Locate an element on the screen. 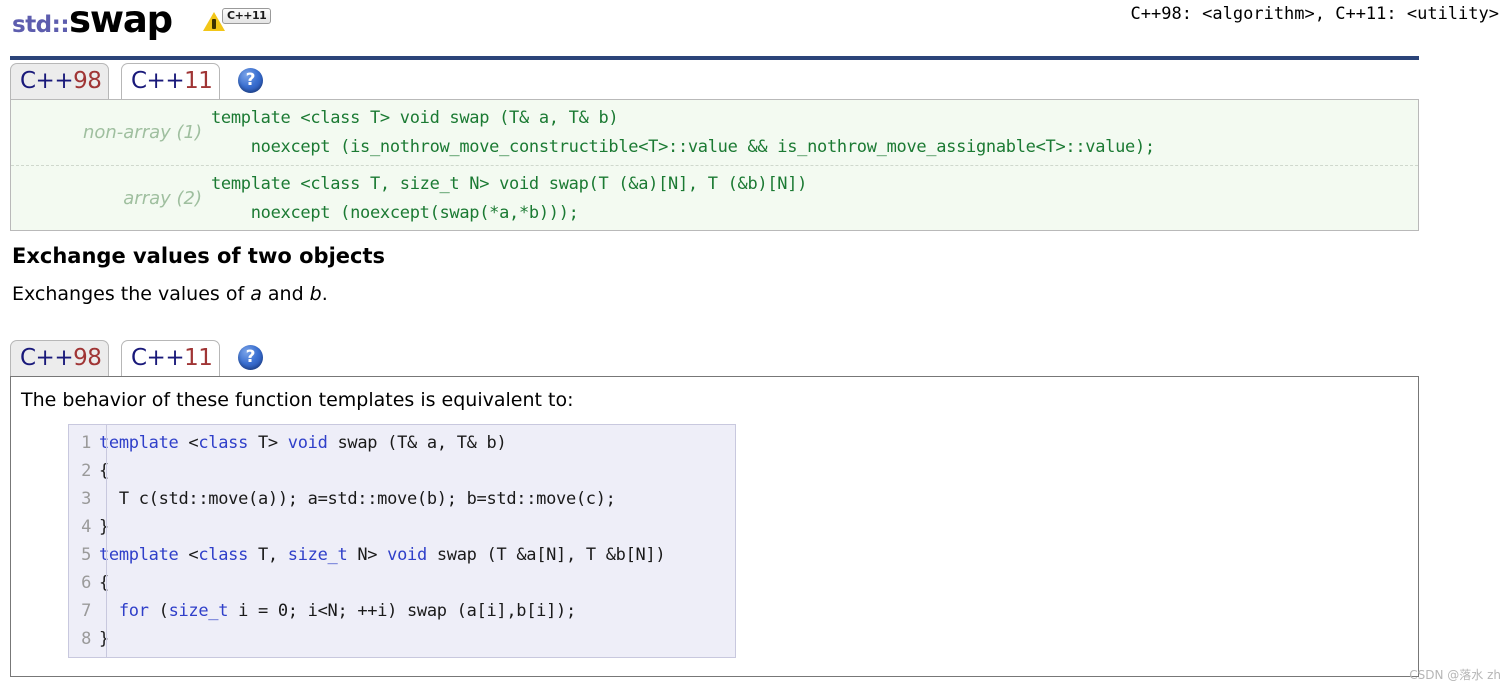 This screenshot has height=689, width=1509. code-line-number: 1 is located at coordinates (86, 443).